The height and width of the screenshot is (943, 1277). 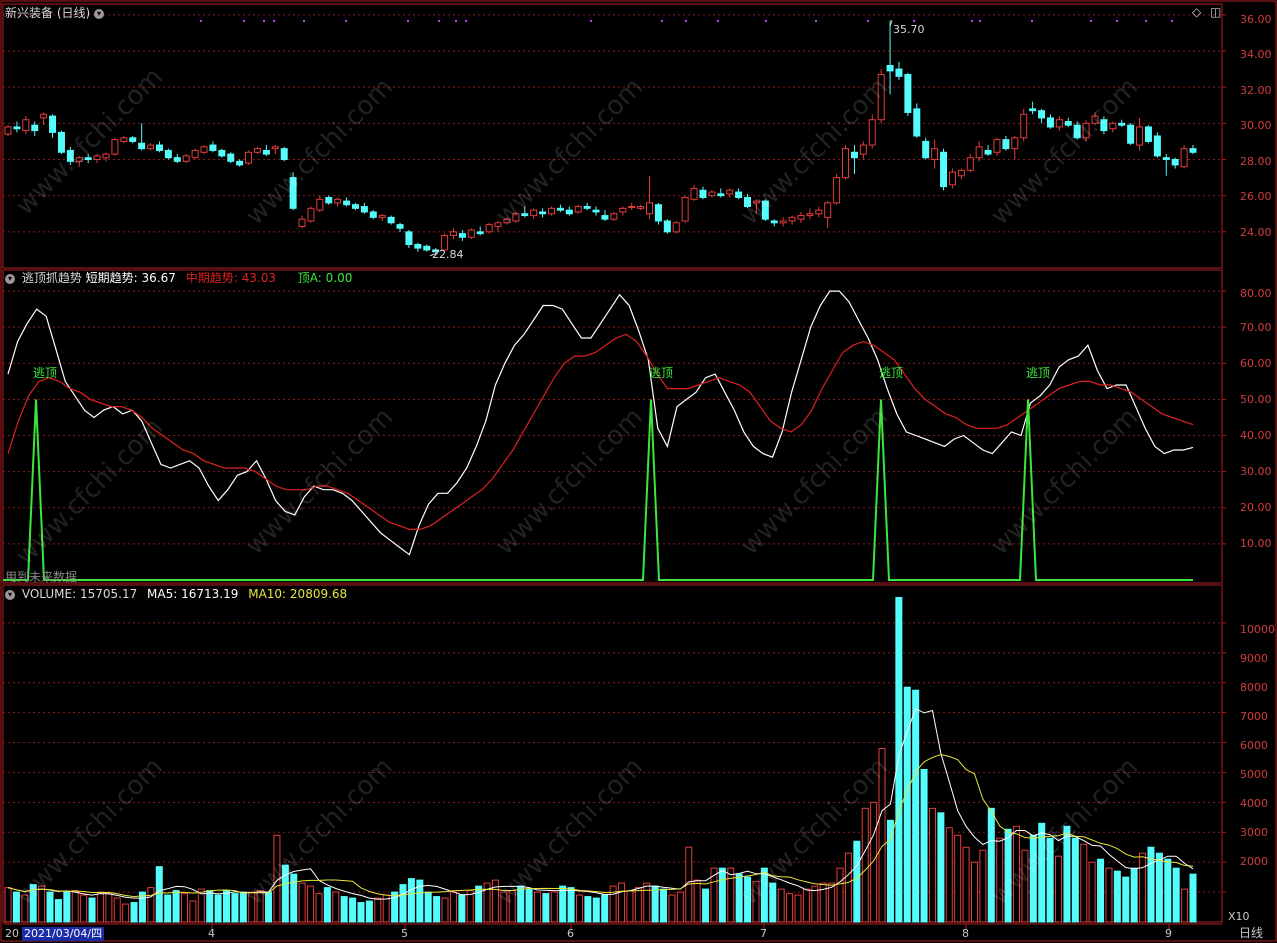 I want to click on price-tick: 28.00, so click(x=1256, y=161).